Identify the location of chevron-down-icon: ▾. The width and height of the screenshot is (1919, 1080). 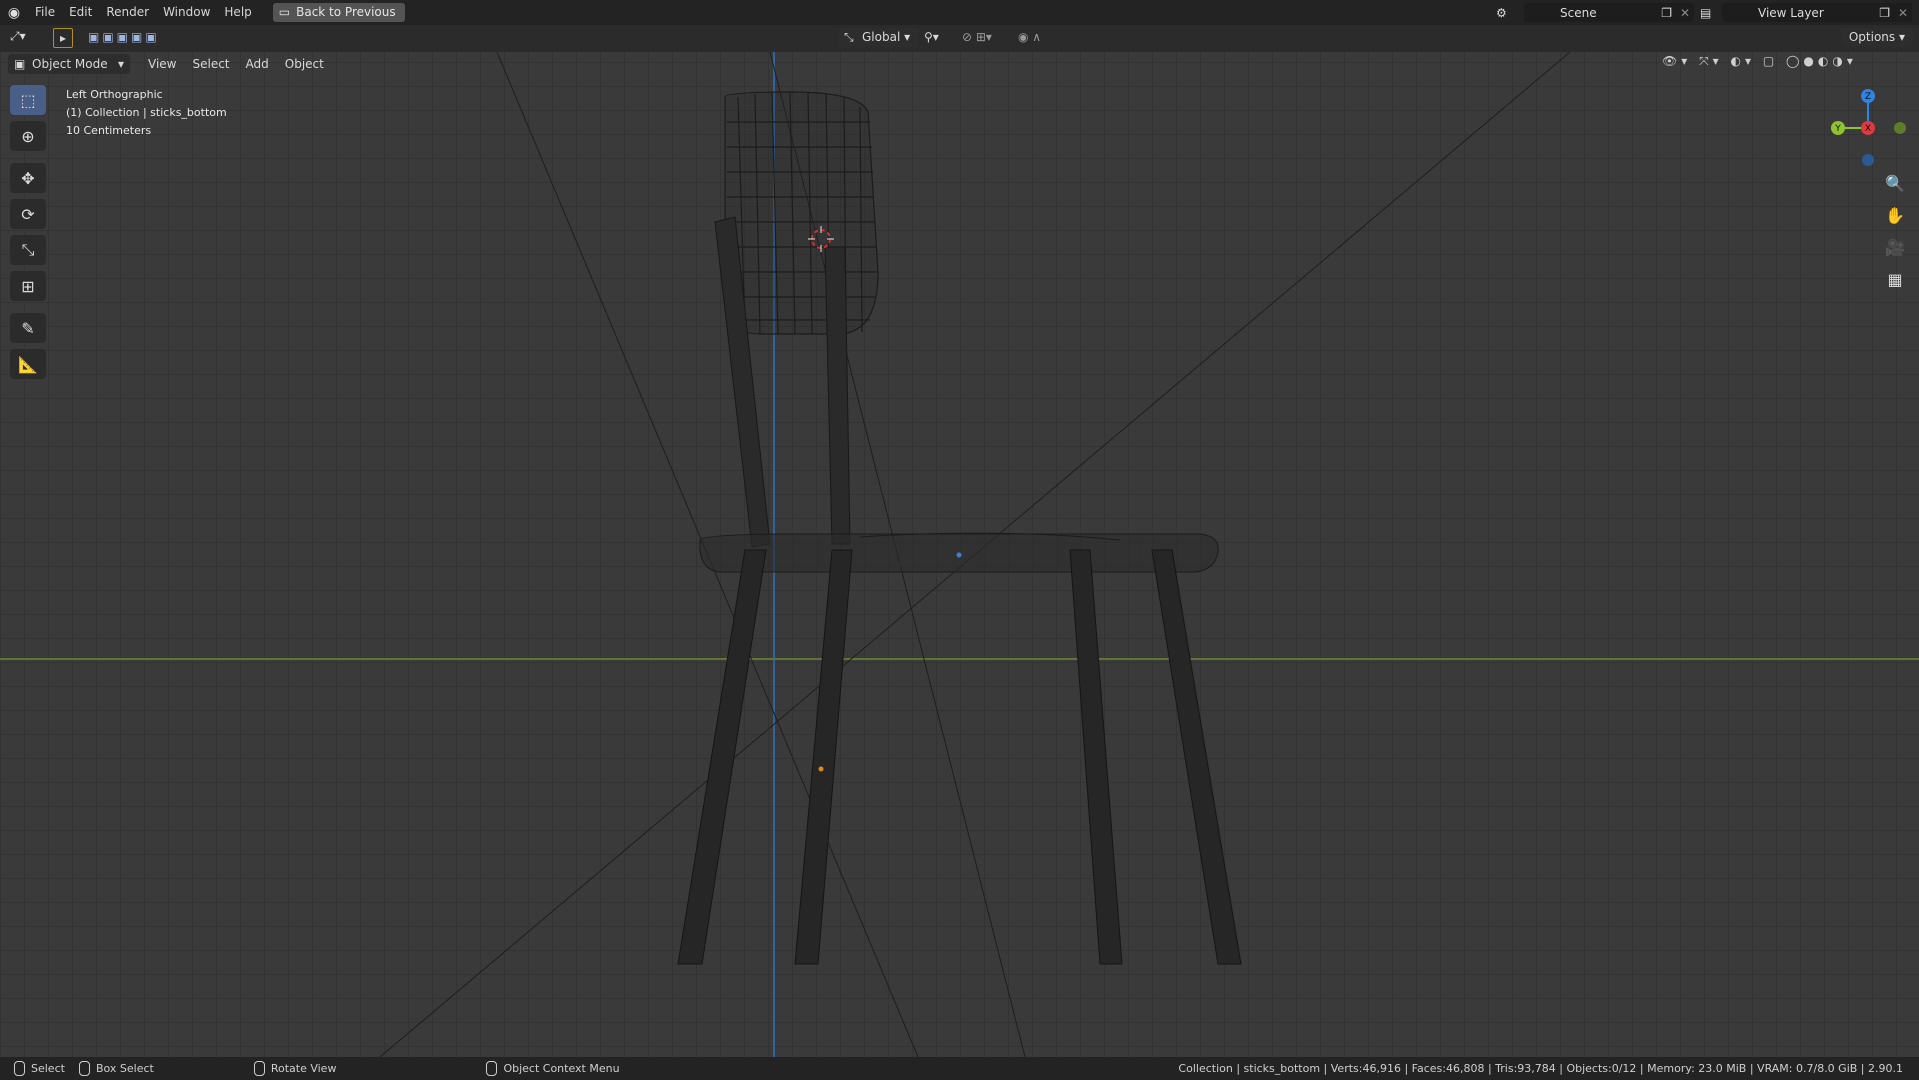
(120, 64).